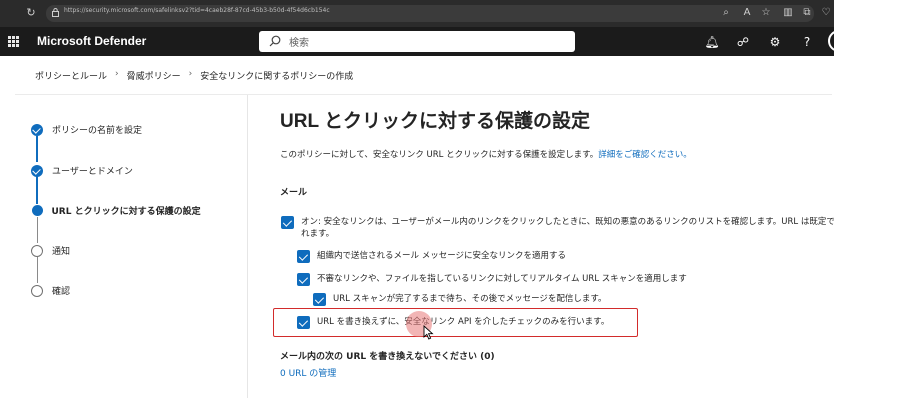 The image size is (904, 398). What do you see at coordinates (71, 75) in the screenshot?
I see `breadcrumb-item-policies: ポリシーとルール` at bounding box center [71, 75].